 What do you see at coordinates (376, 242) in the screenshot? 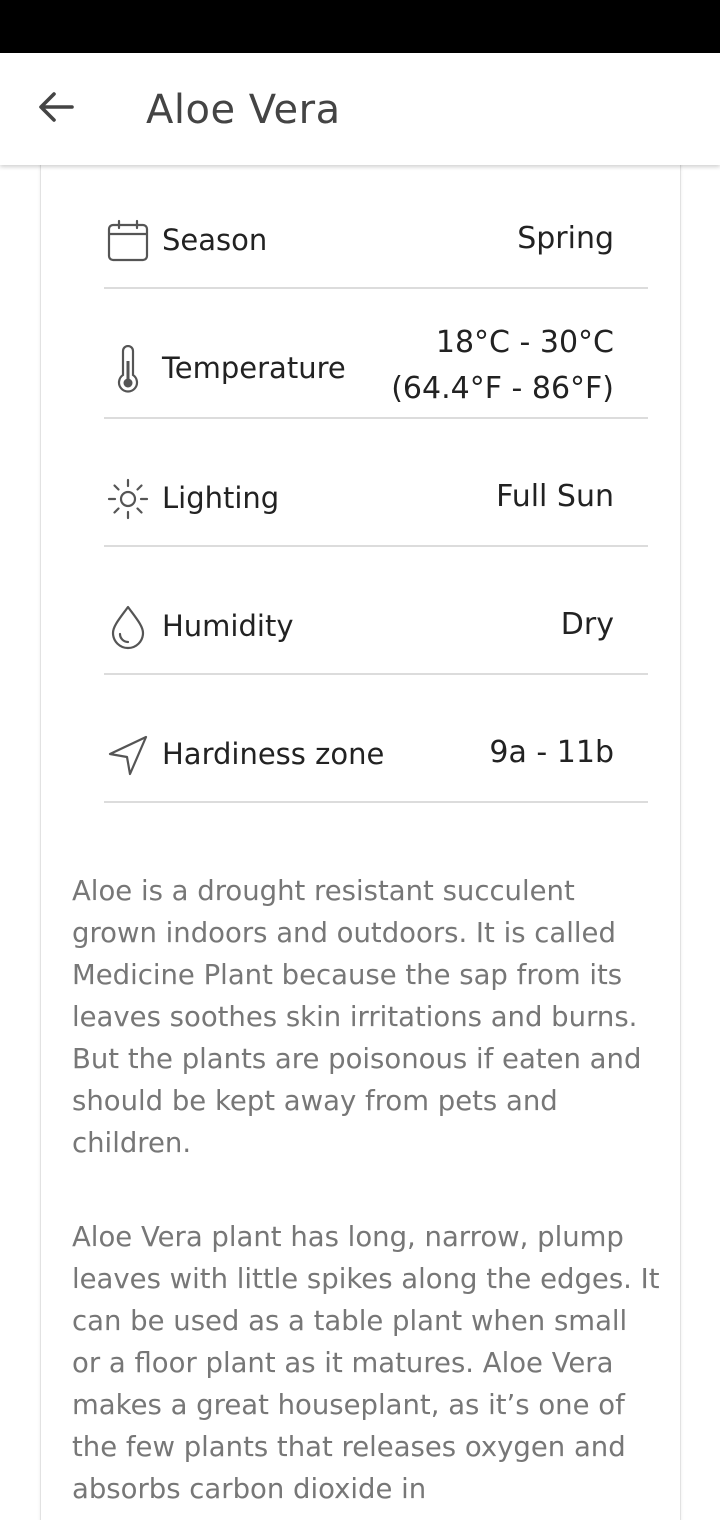
I see `detail-row-season: Season Spring` at bounding box center [376, 242].